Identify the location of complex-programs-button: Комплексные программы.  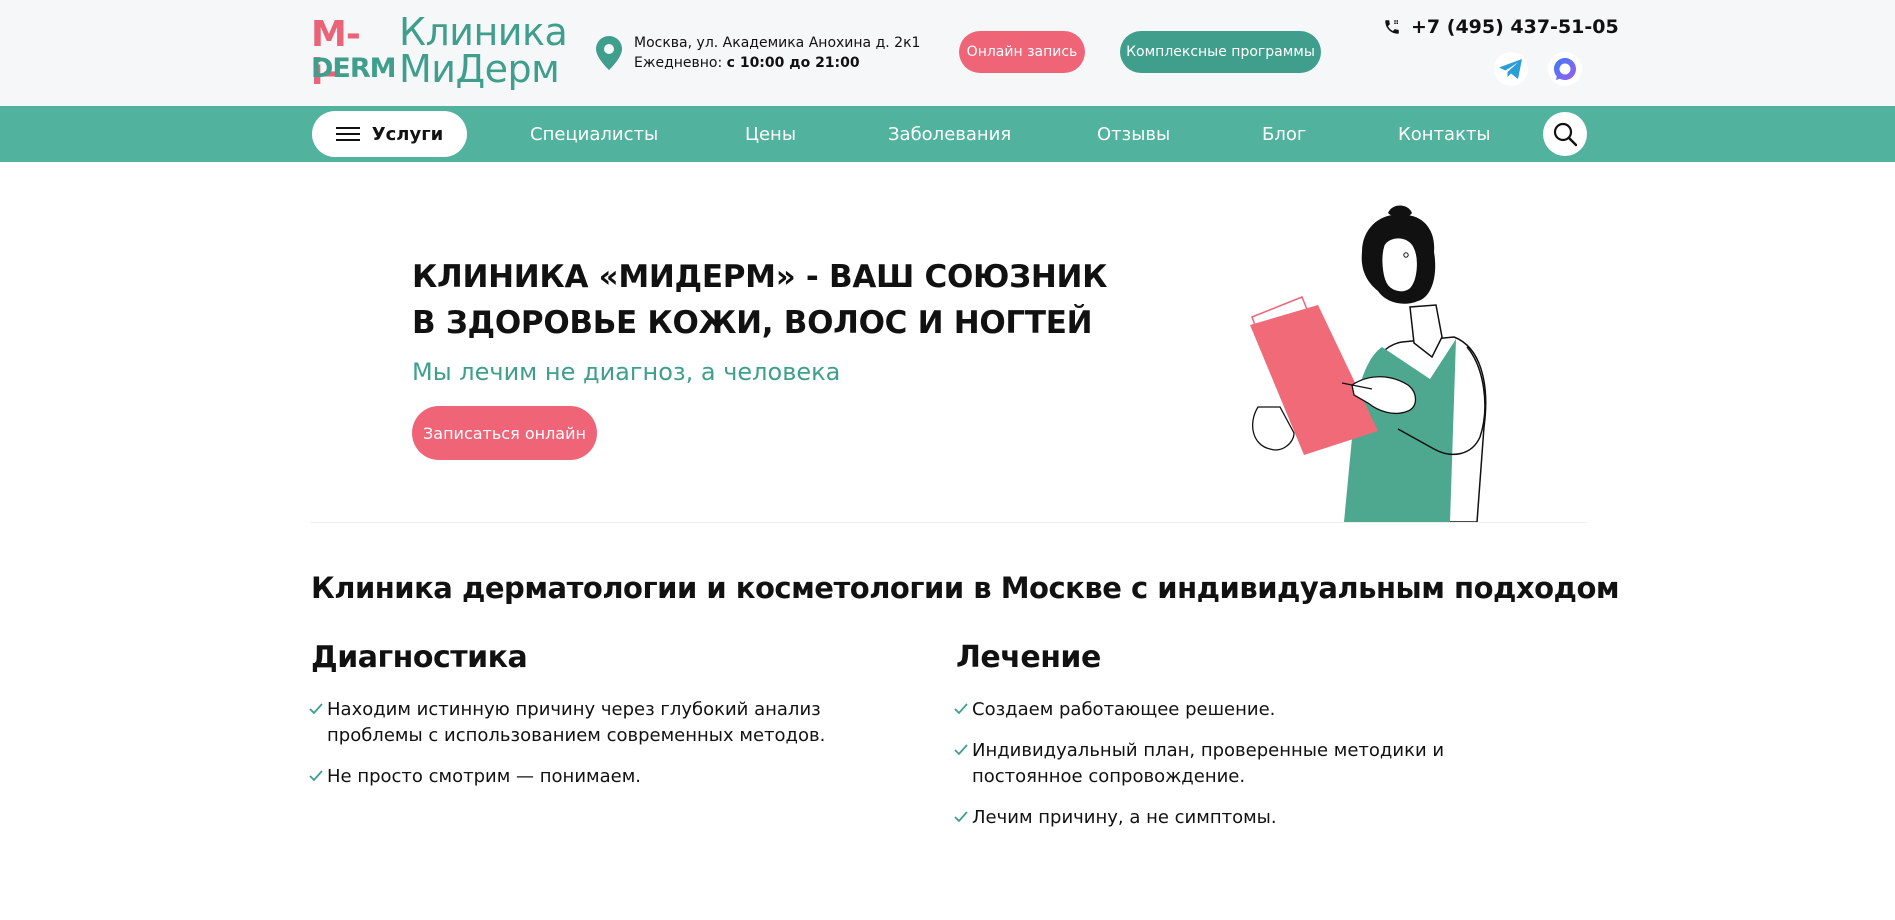
(1220, 52).